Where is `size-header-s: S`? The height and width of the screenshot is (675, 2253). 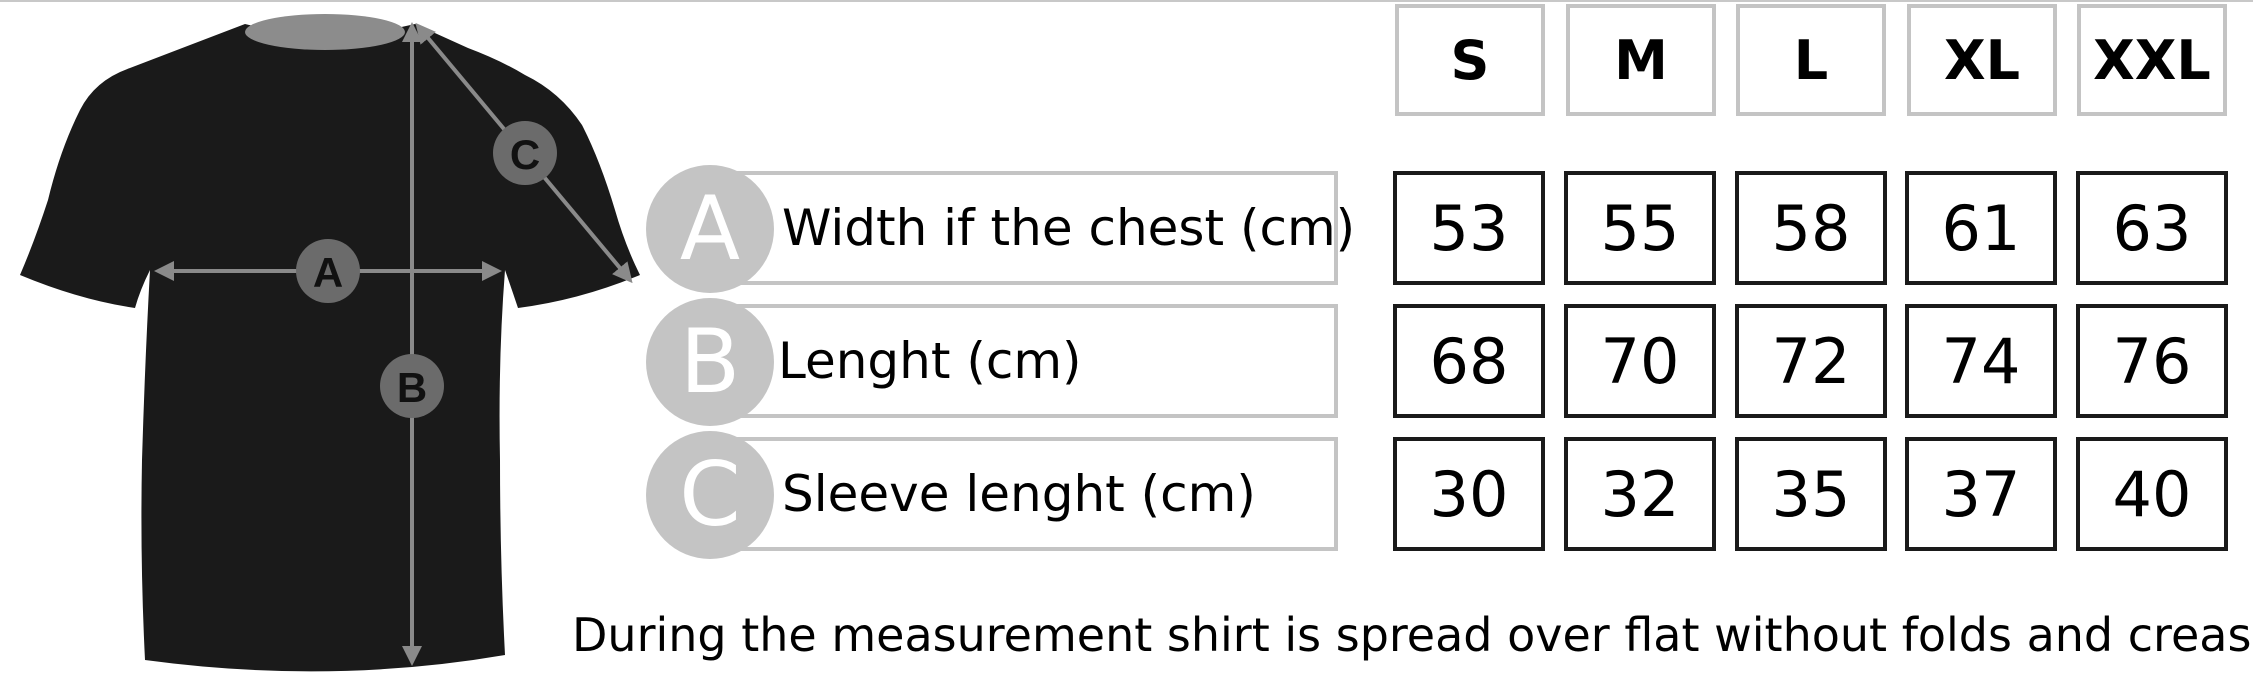 size-header-s: S is located at coordinates (1470, 60).